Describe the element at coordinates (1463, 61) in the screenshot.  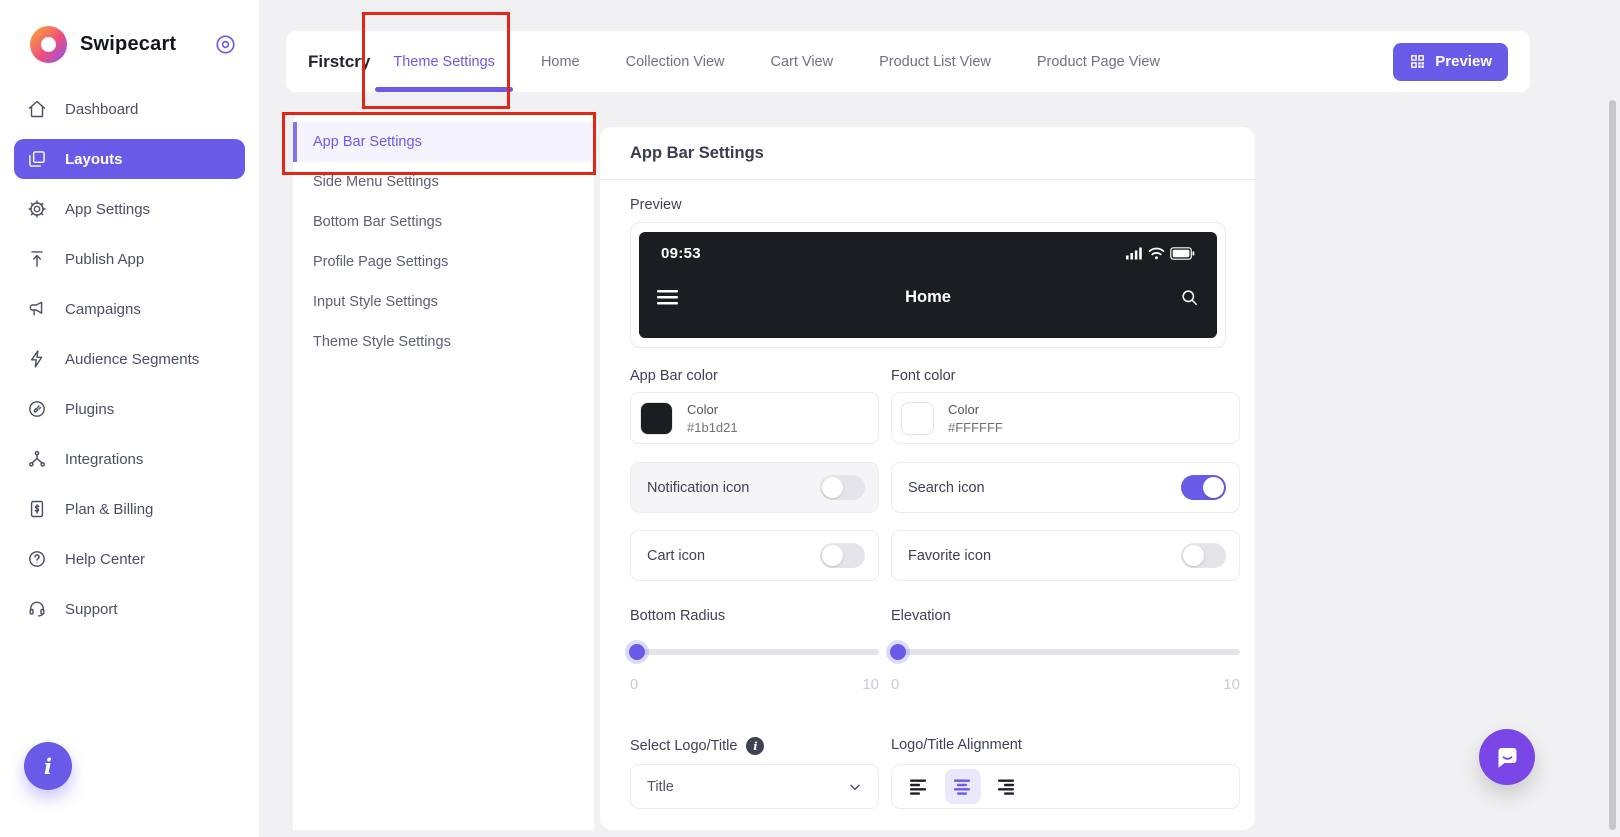
I see `preview-button-label: Preview` at that location.